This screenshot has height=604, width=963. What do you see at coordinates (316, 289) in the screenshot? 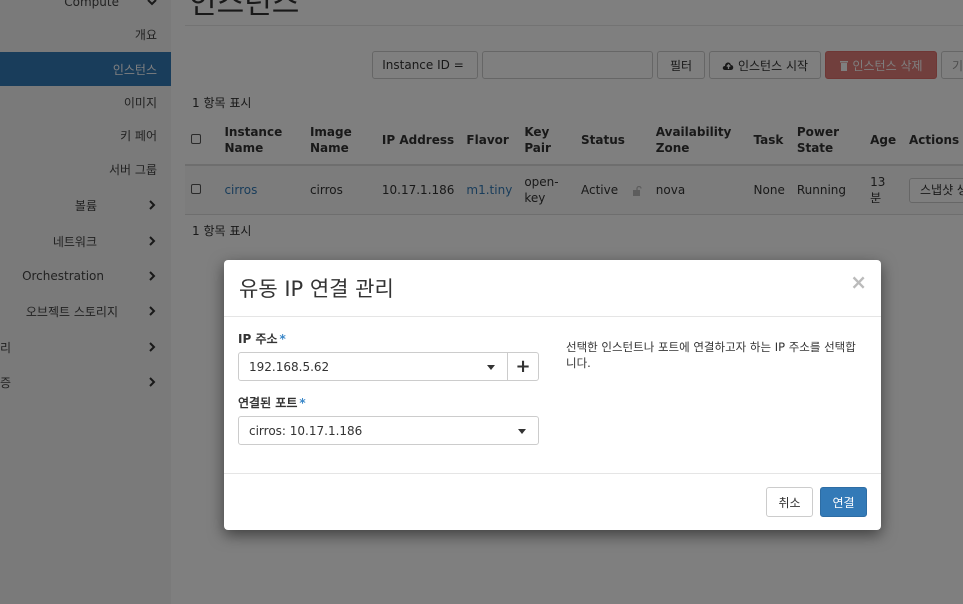
I see `modal-title: 유동 IP 연결 관리` at bounding box center [316, 289].